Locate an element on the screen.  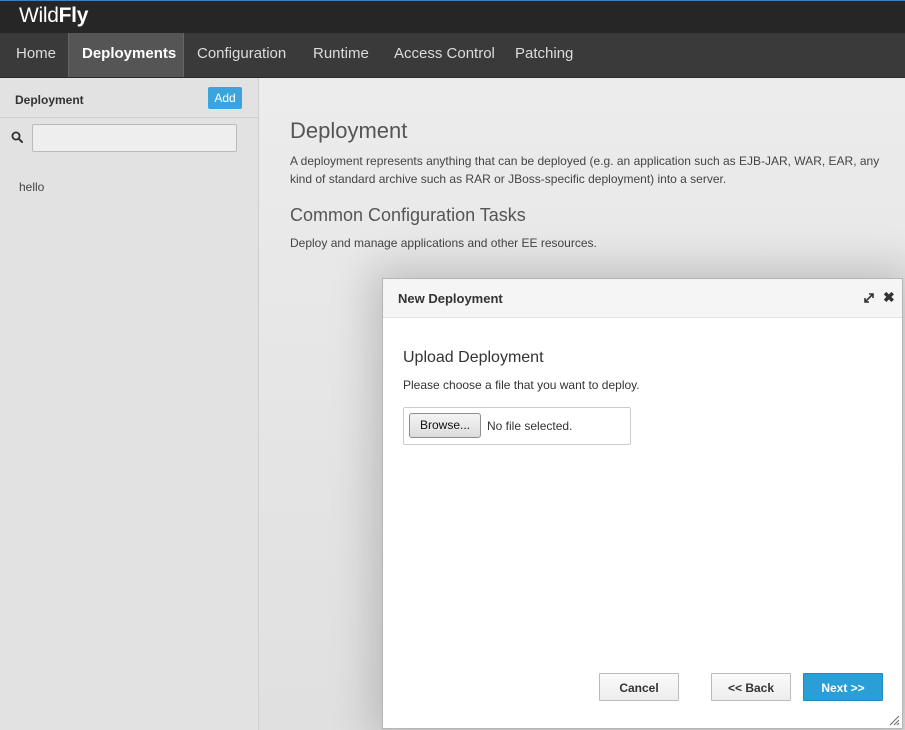
back-button: << Back is located at coordinates (751, 687).